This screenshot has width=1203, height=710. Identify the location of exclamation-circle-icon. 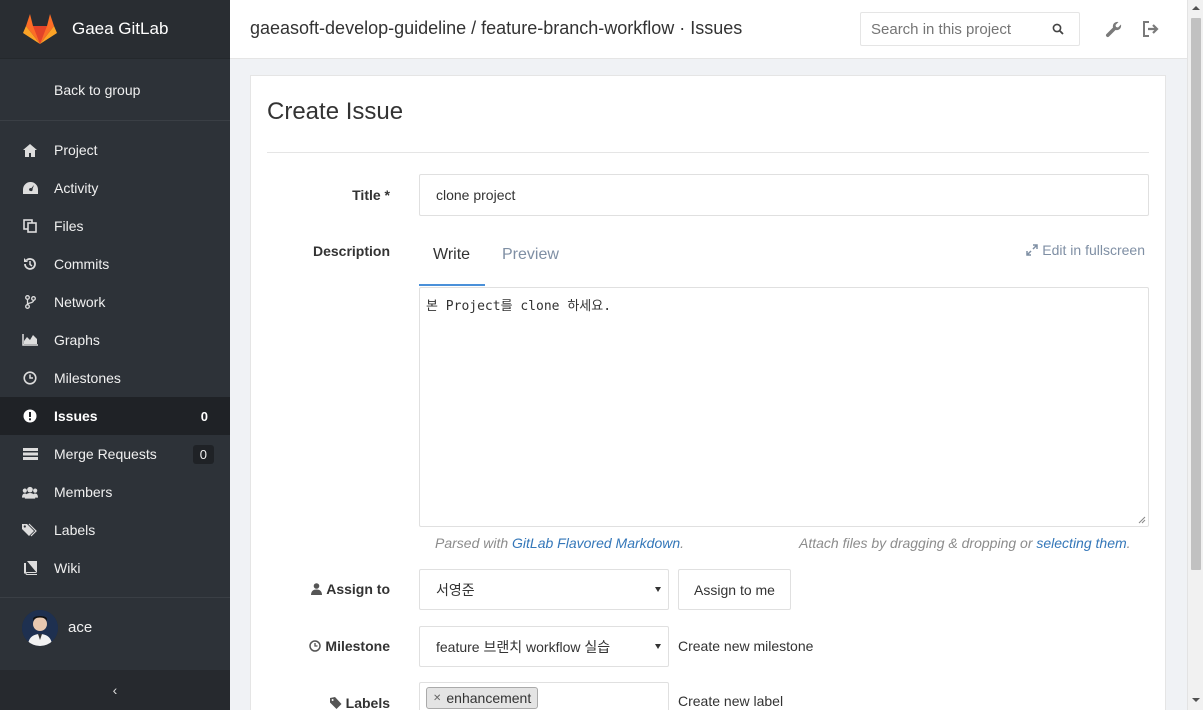
(30, 416).